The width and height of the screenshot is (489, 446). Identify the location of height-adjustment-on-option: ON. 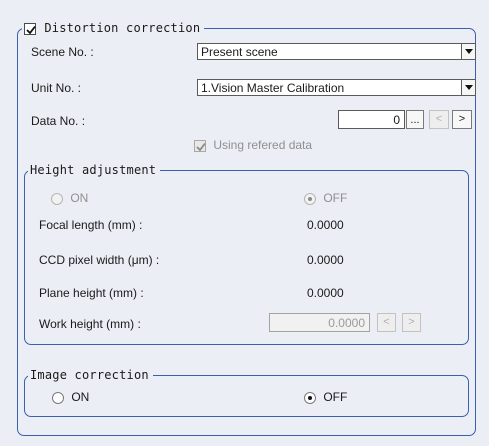
(69, 198).